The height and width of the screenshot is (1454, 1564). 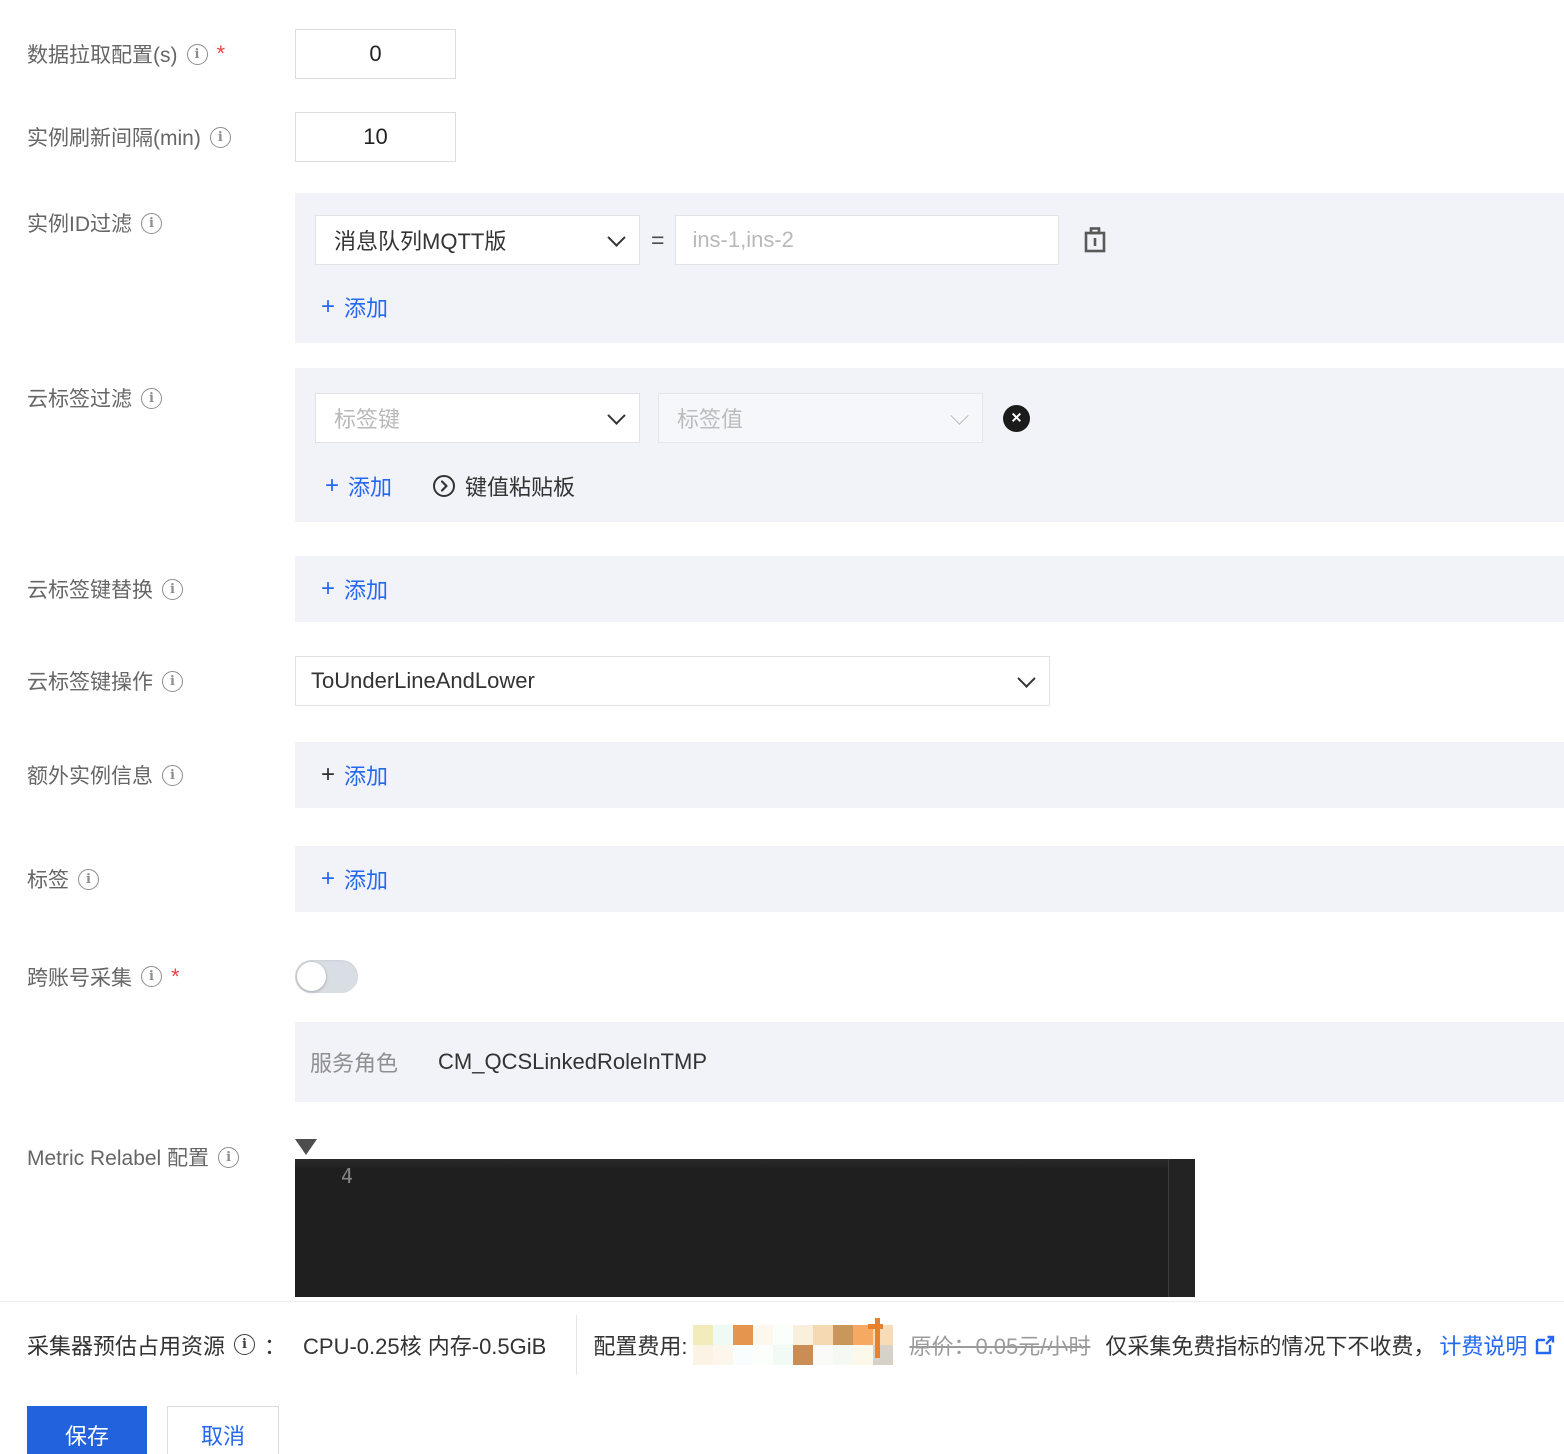 What do you see at coordinates (782, 589) in the screenshot?
I see `form-row-tag-key-replace: 云标签键替换 + 添加` at bounding box center [782, 589].